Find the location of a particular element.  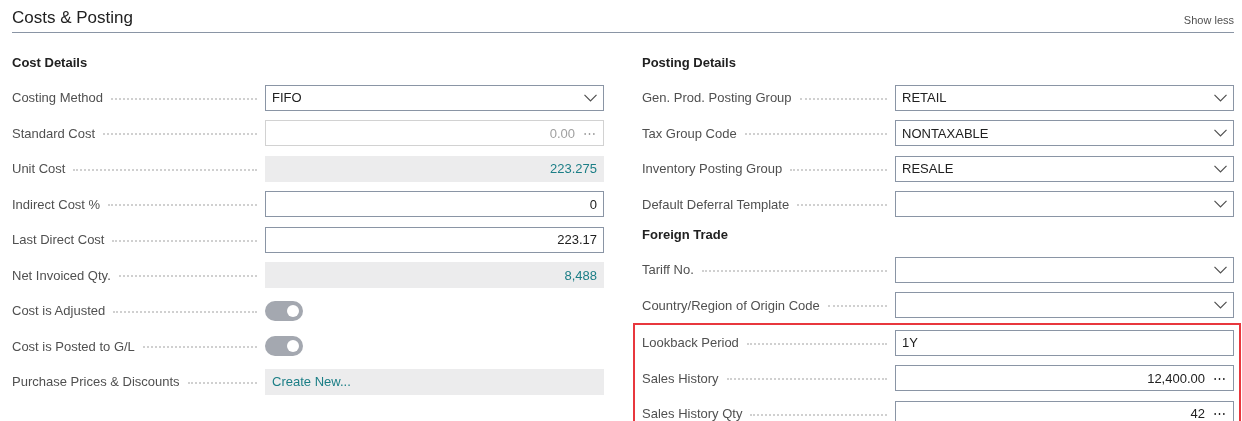

group-heading: Posting Details is located at coordinates (689, 63).